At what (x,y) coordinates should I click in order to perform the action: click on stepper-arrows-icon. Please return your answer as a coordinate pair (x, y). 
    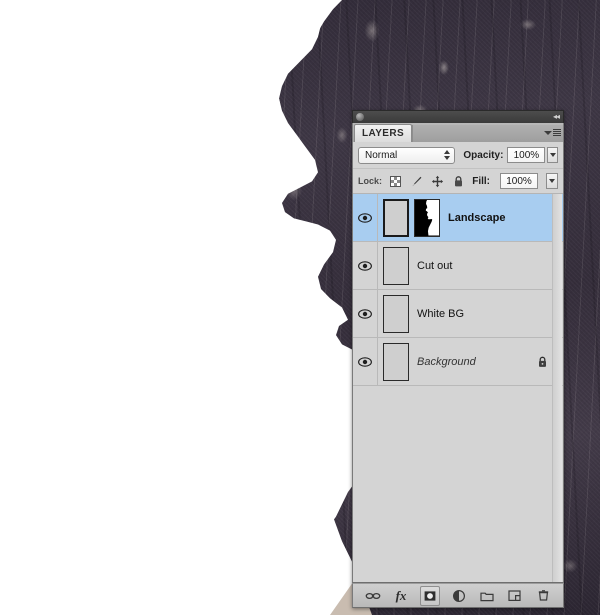
    Looking at the image, I should click on (447, 155).